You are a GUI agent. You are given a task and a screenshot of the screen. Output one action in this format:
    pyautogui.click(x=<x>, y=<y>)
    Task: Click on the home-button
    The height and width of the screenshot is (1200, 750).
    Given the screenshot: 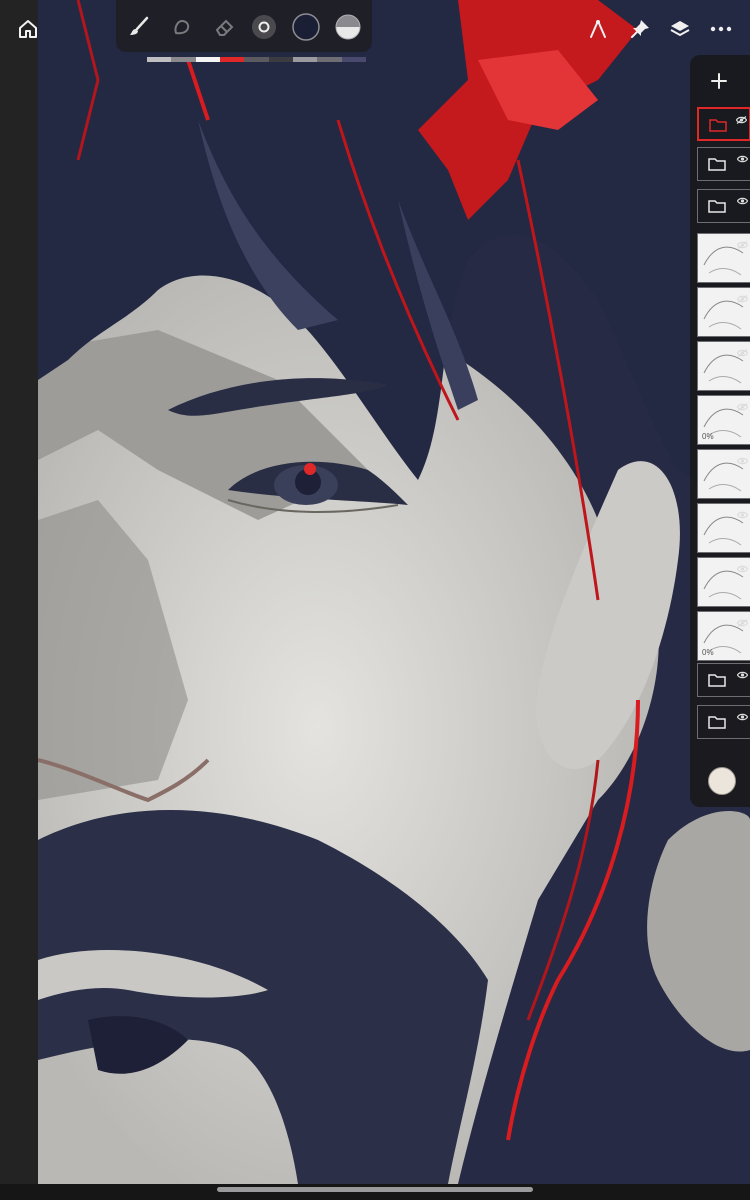 What is the action you would take?
    pyautogui.click(x=28, y=29)
    